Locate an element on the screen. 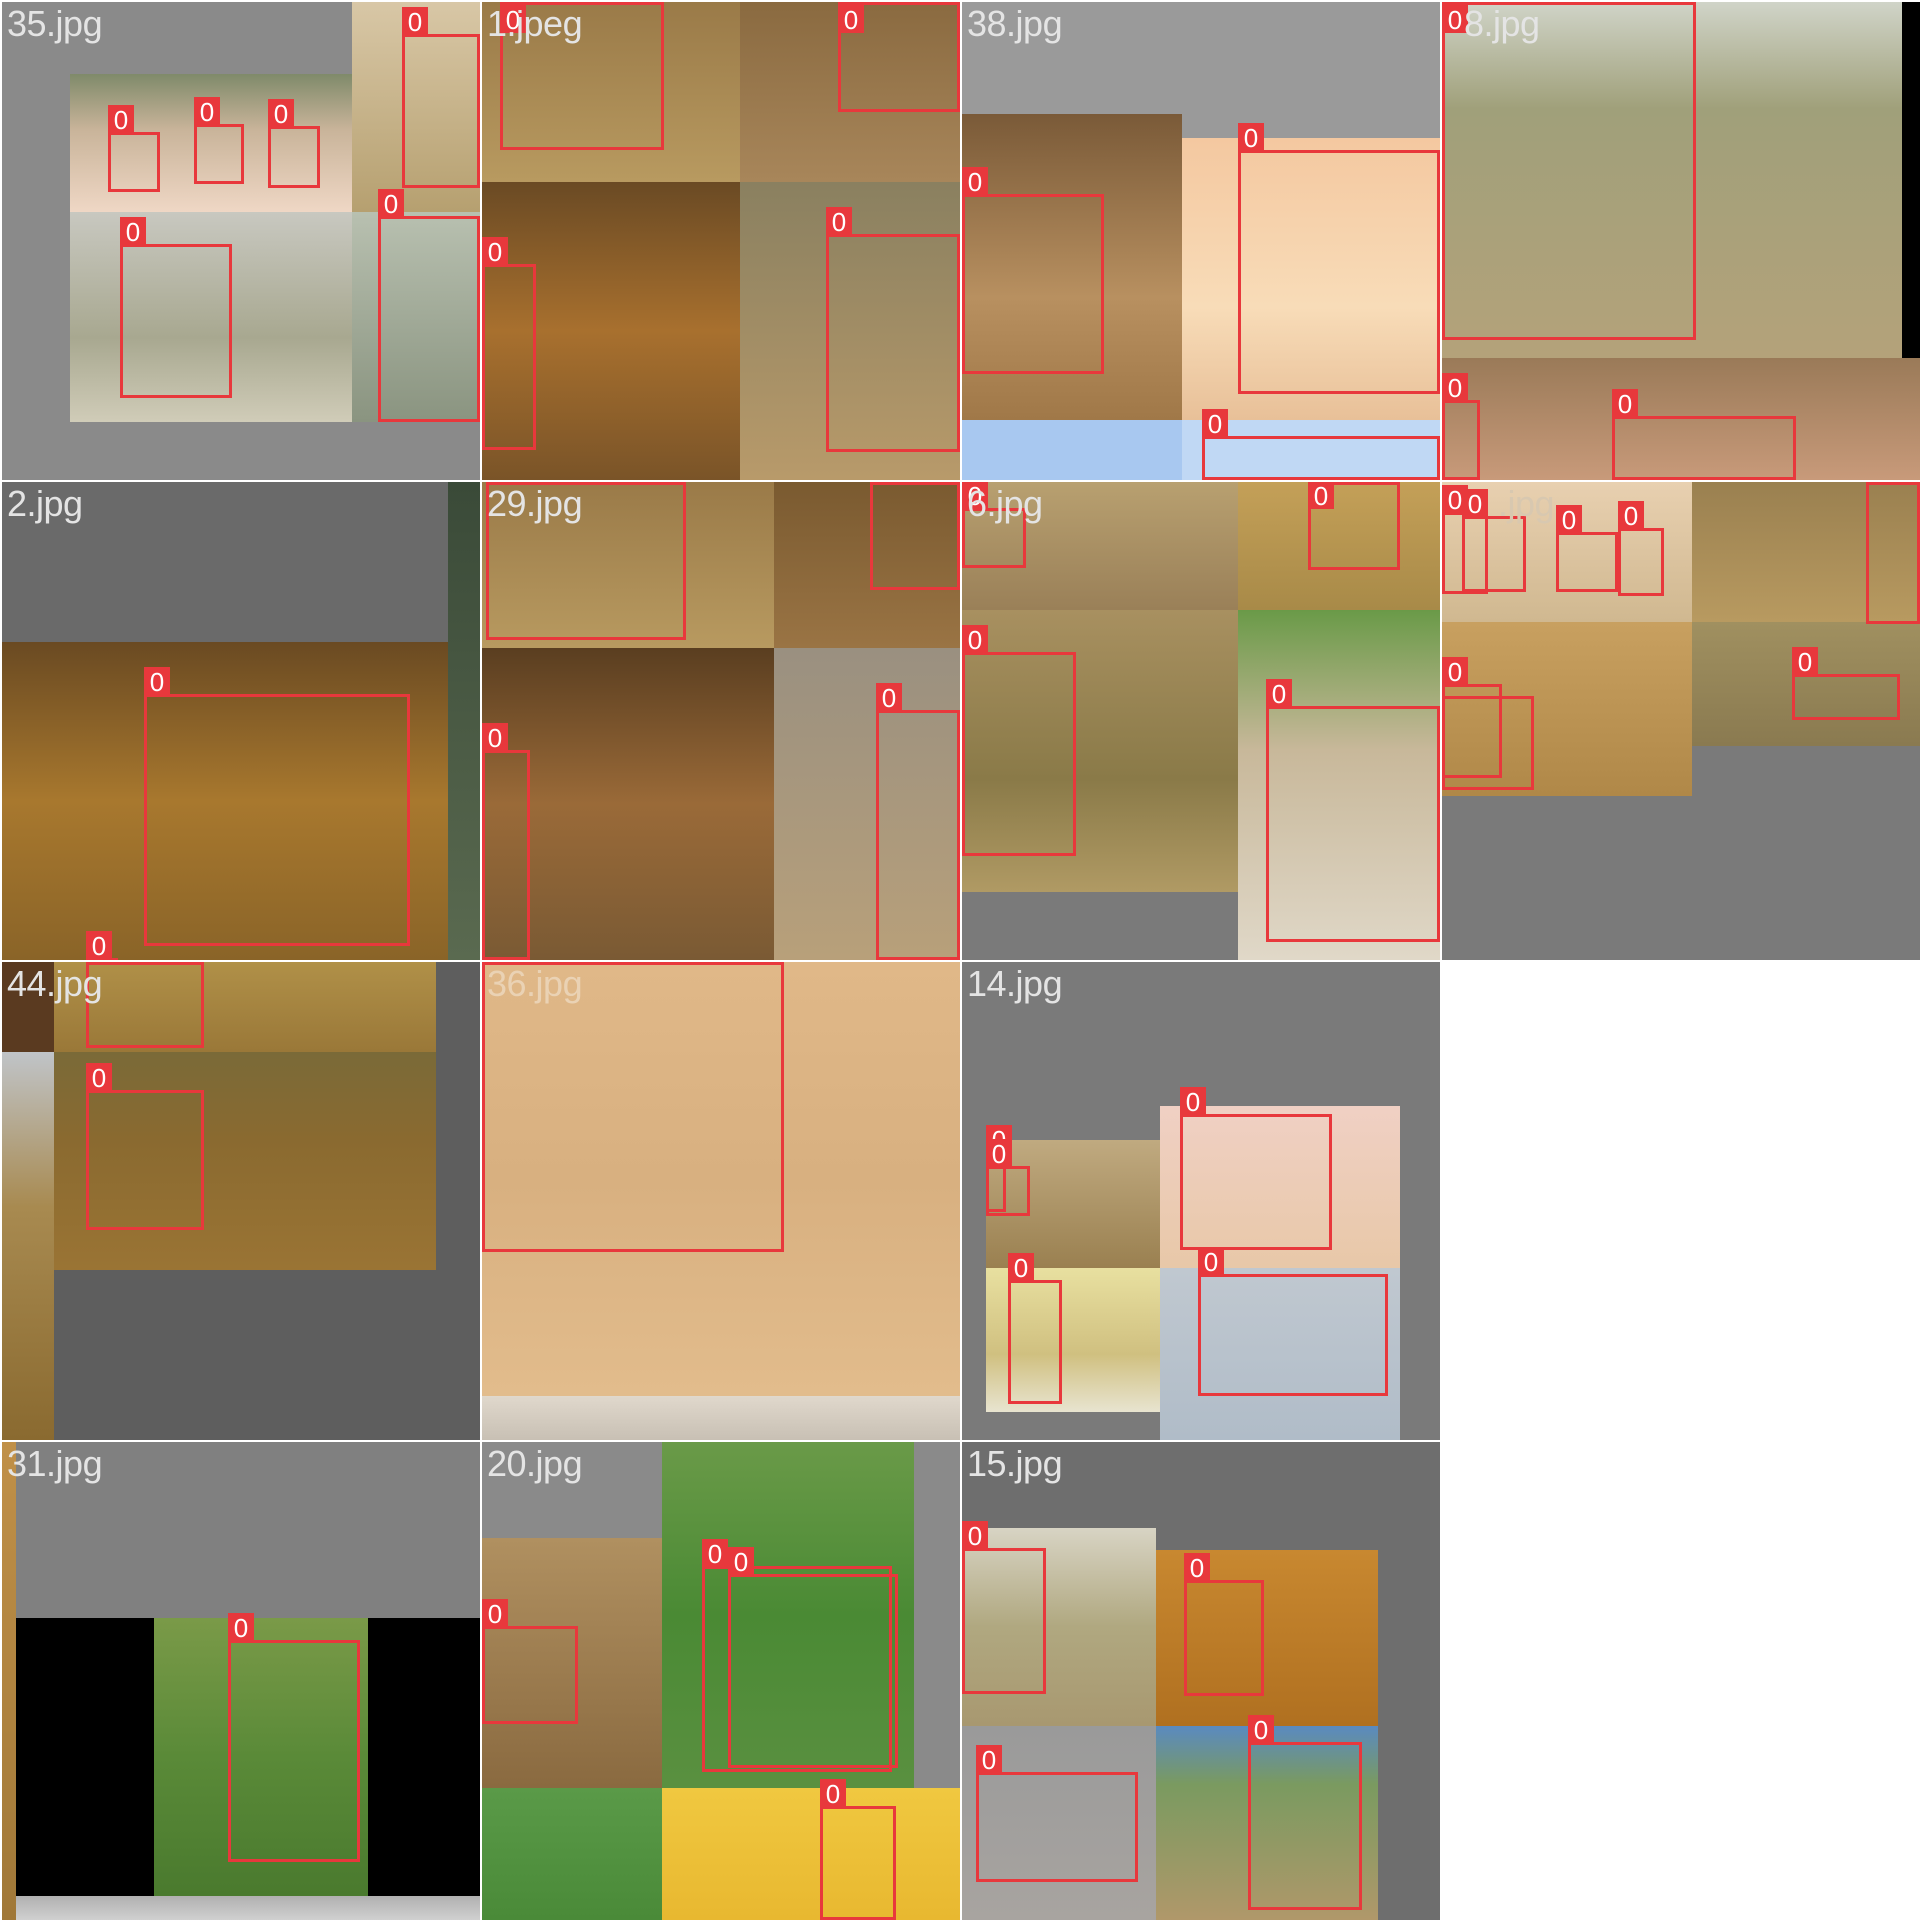  tile-36: 36.jpg is located at coordinates (721, 1201).